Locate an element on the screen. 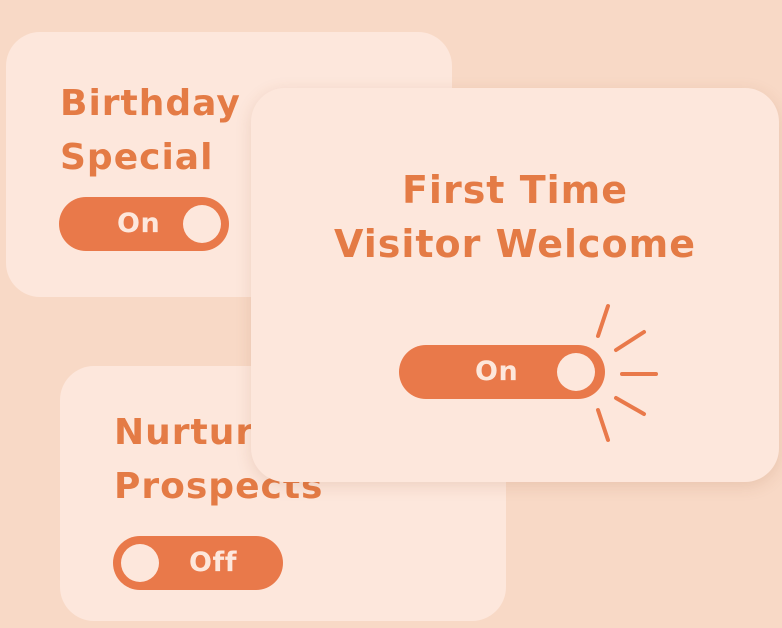 Image resolution: width=782 pixels, height=628 pixels. birthday-special-toggle: On is located at coordinates (144, 224).